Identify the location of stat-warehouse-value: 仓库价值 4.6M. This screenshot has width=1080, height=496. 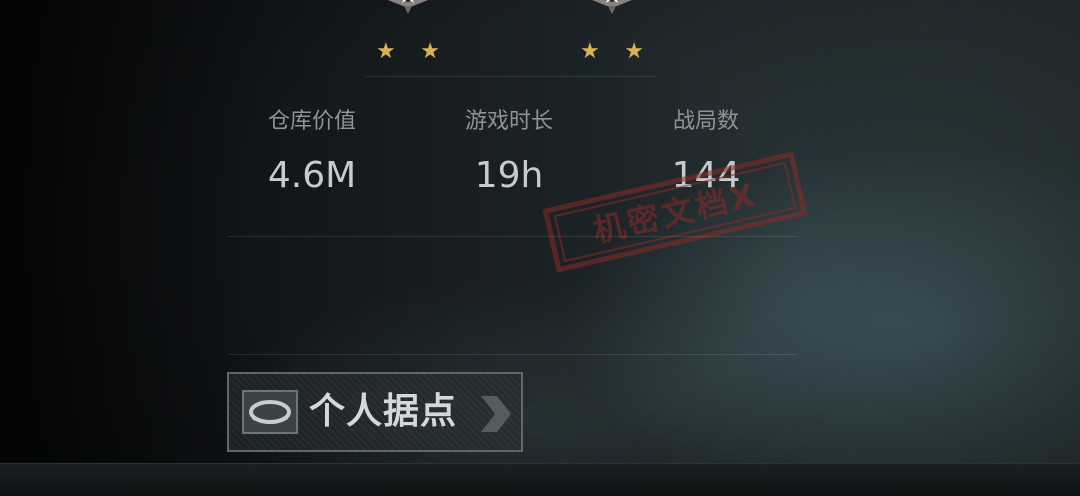
(312, 153).